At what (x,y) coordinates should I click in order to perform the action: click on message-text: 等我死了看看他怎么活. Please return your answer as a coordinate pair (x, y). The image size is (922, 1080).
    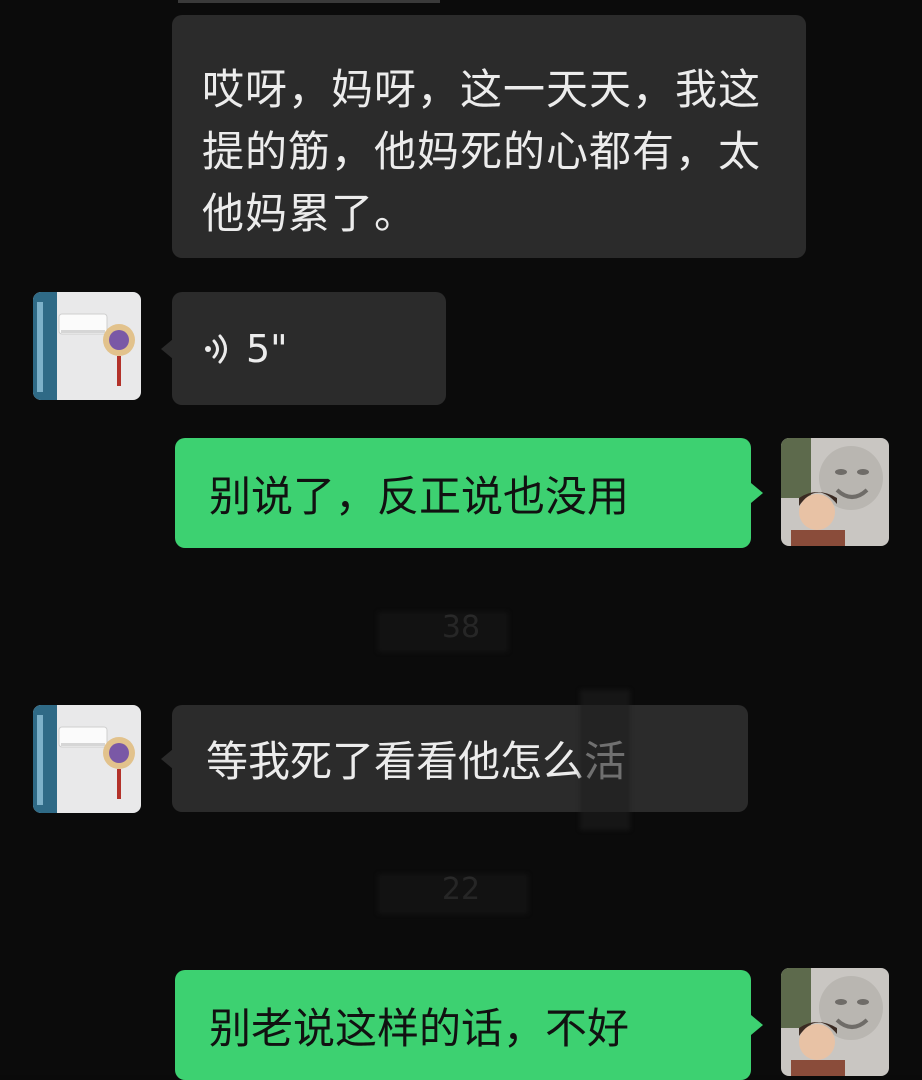
    Looking at the image, I should click on (416, 761).